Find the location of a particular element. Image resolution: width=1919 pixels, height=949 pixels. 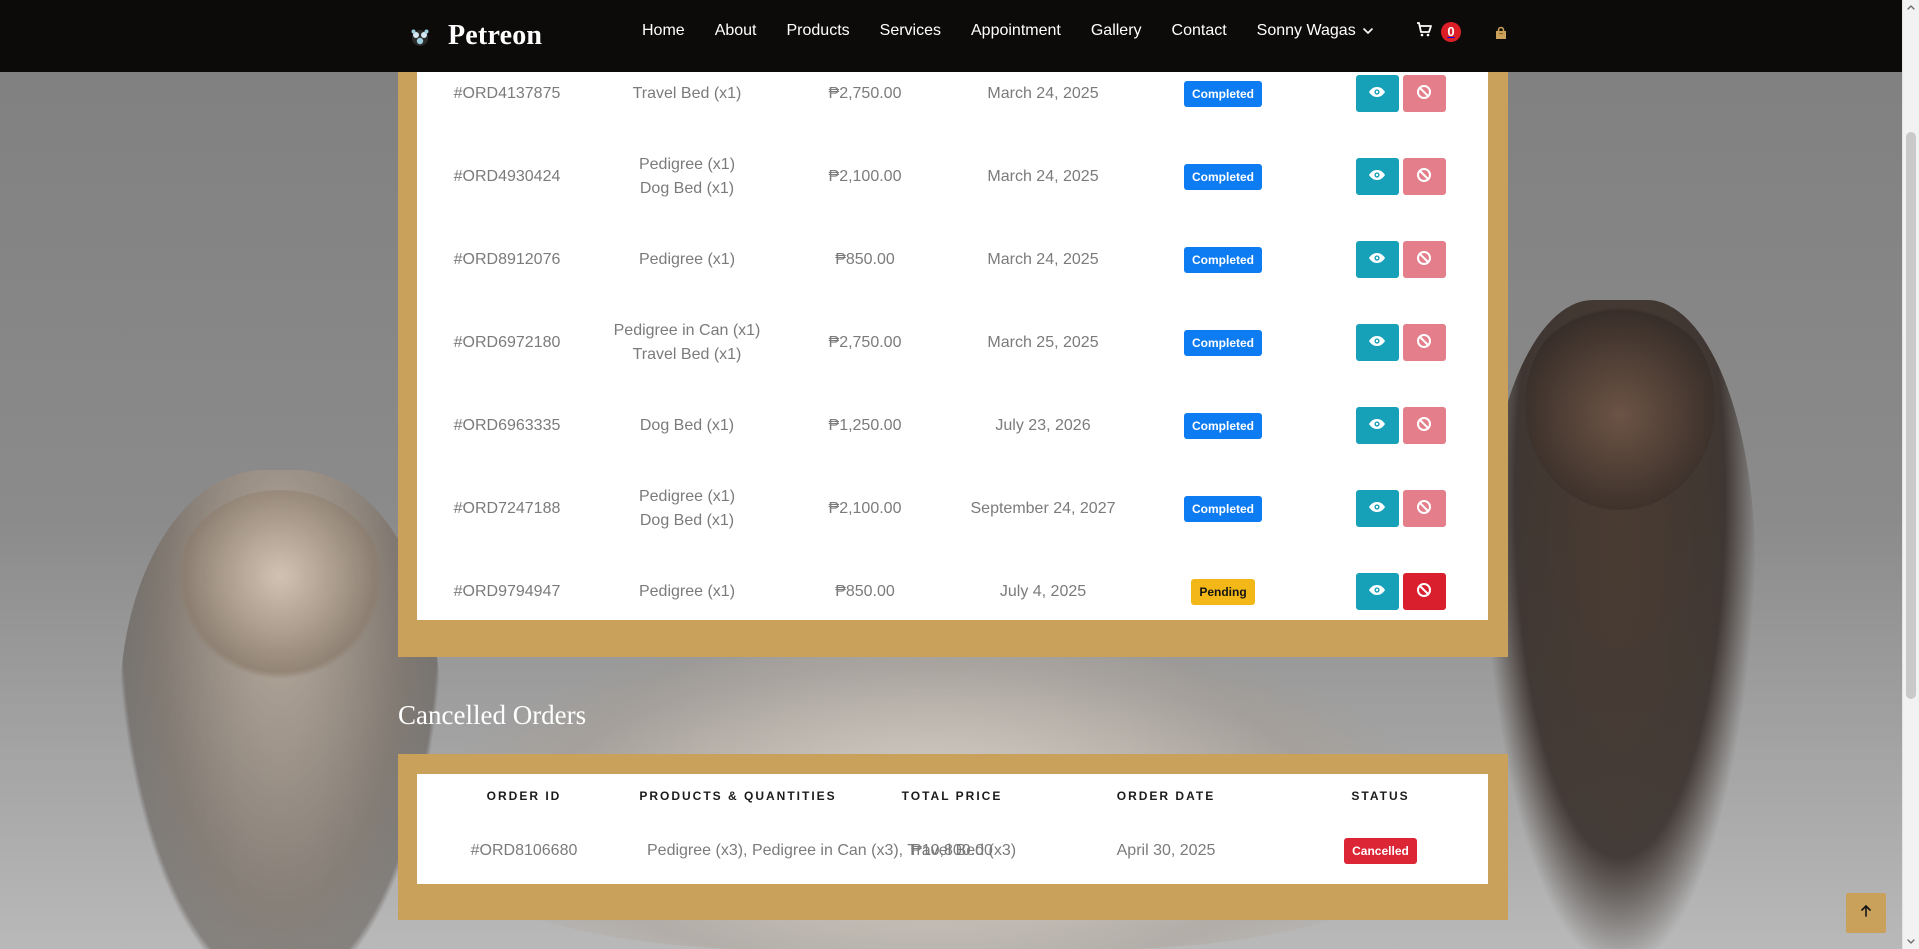

nav-products: Products is located at coordinates (818, 31).